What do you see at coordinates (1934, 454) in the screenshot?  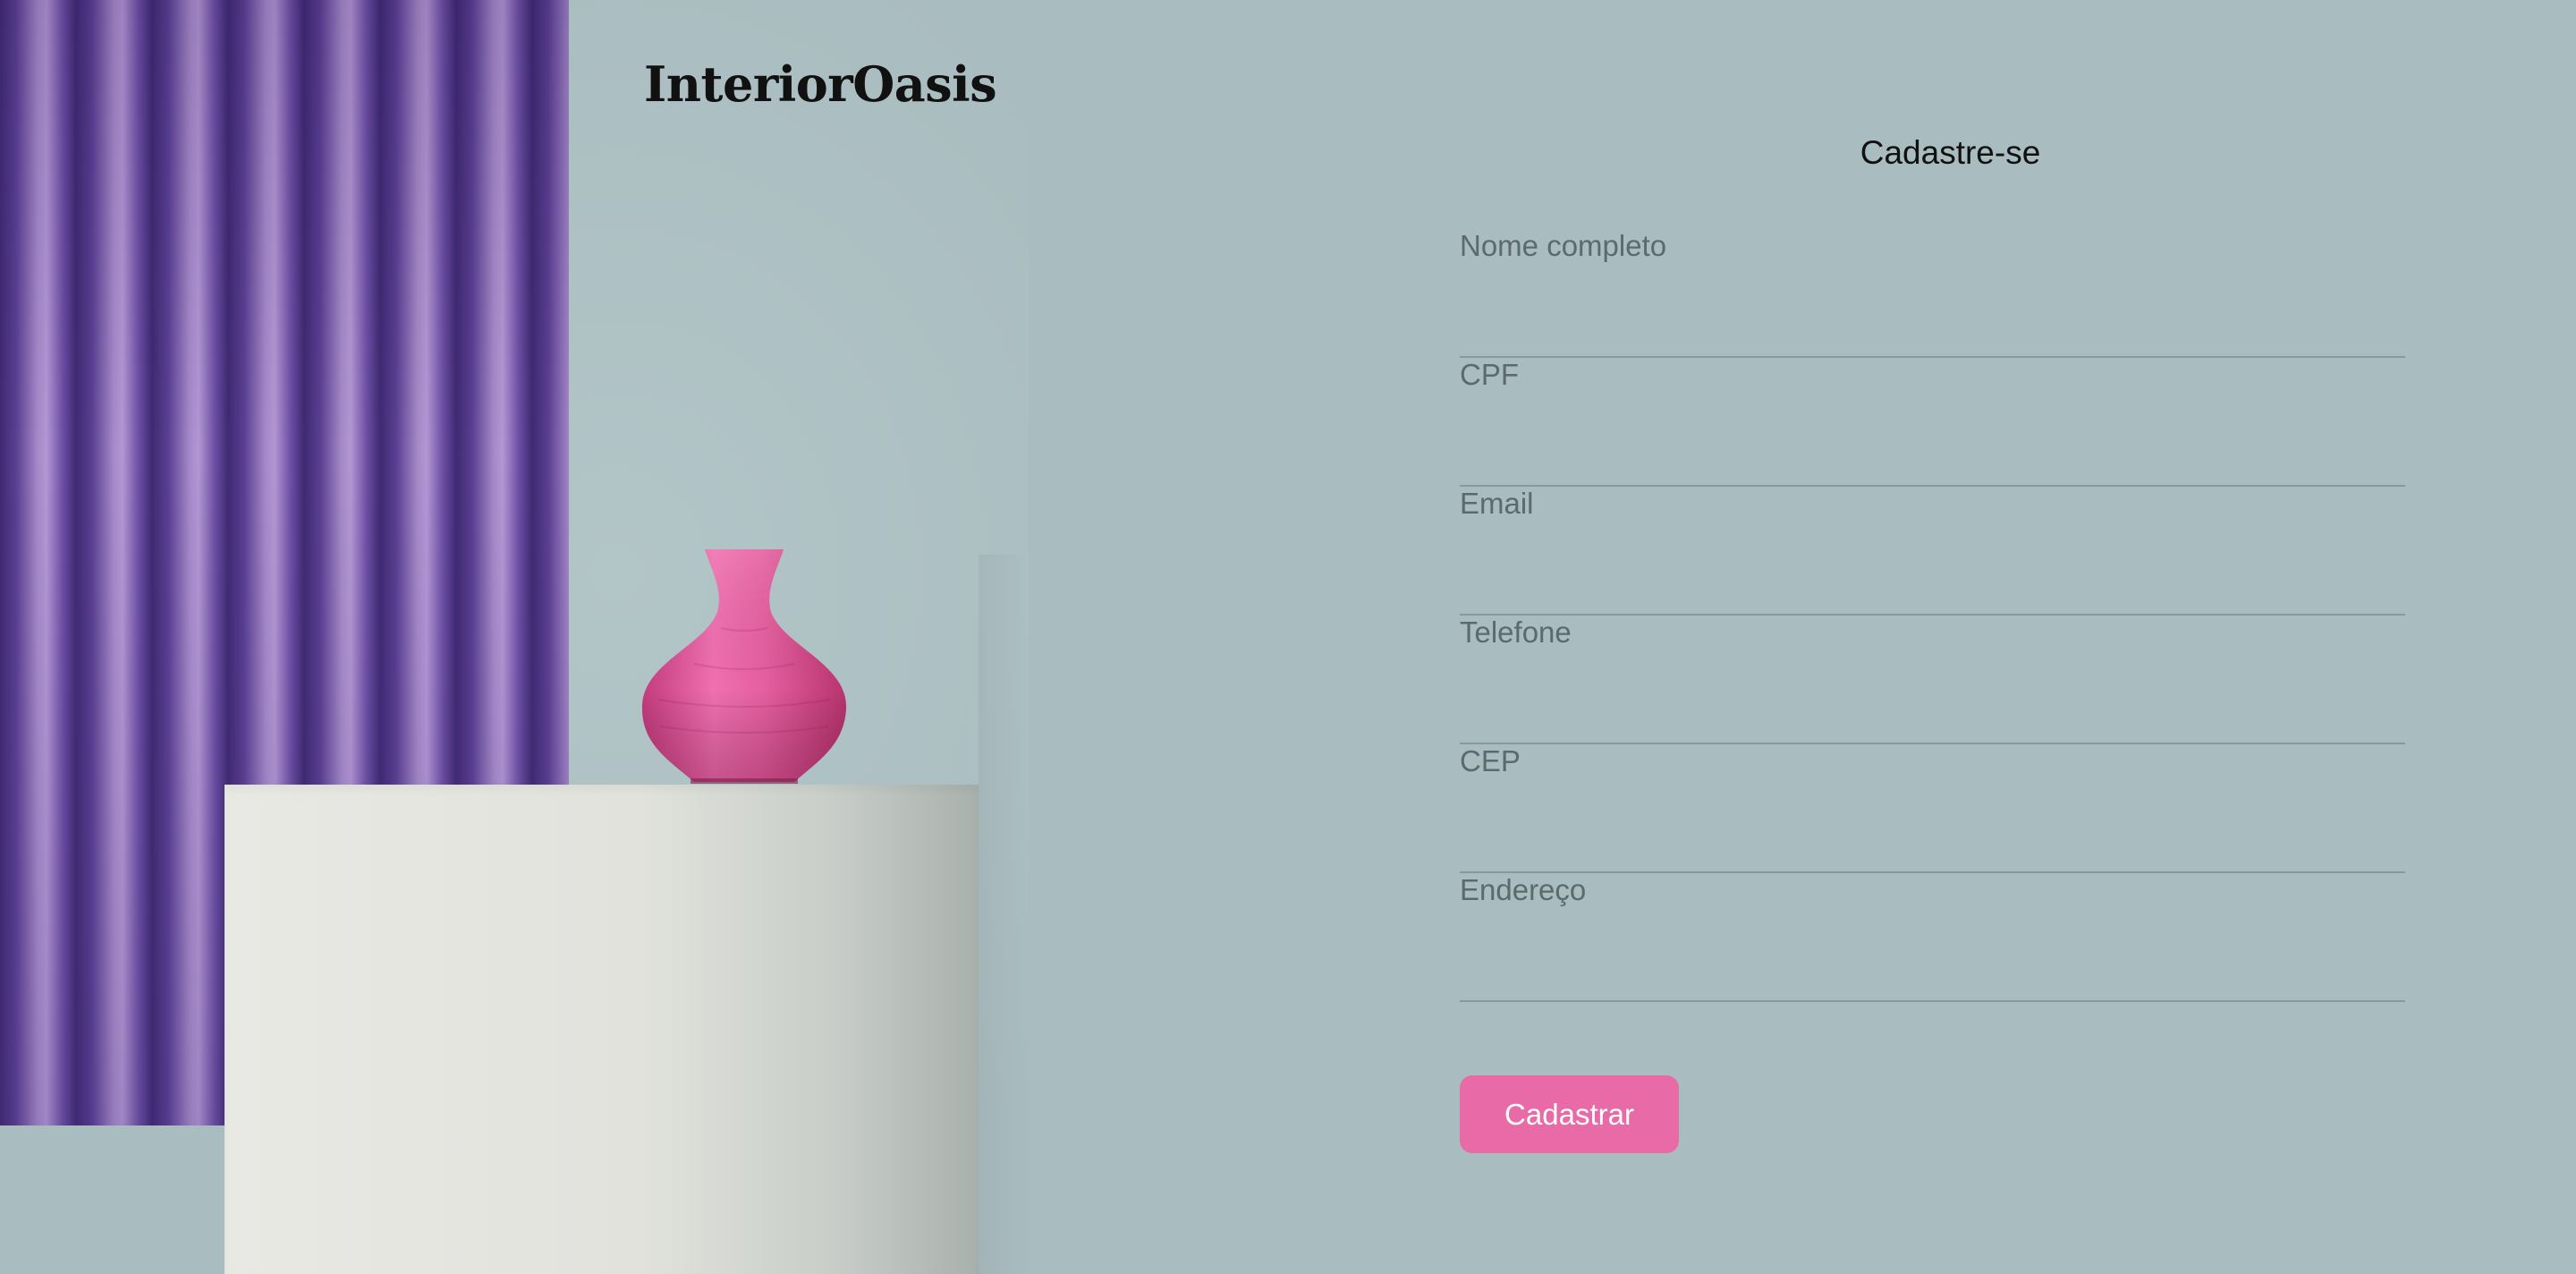 I see `cpf-input` at bounding box center [1934, 454].